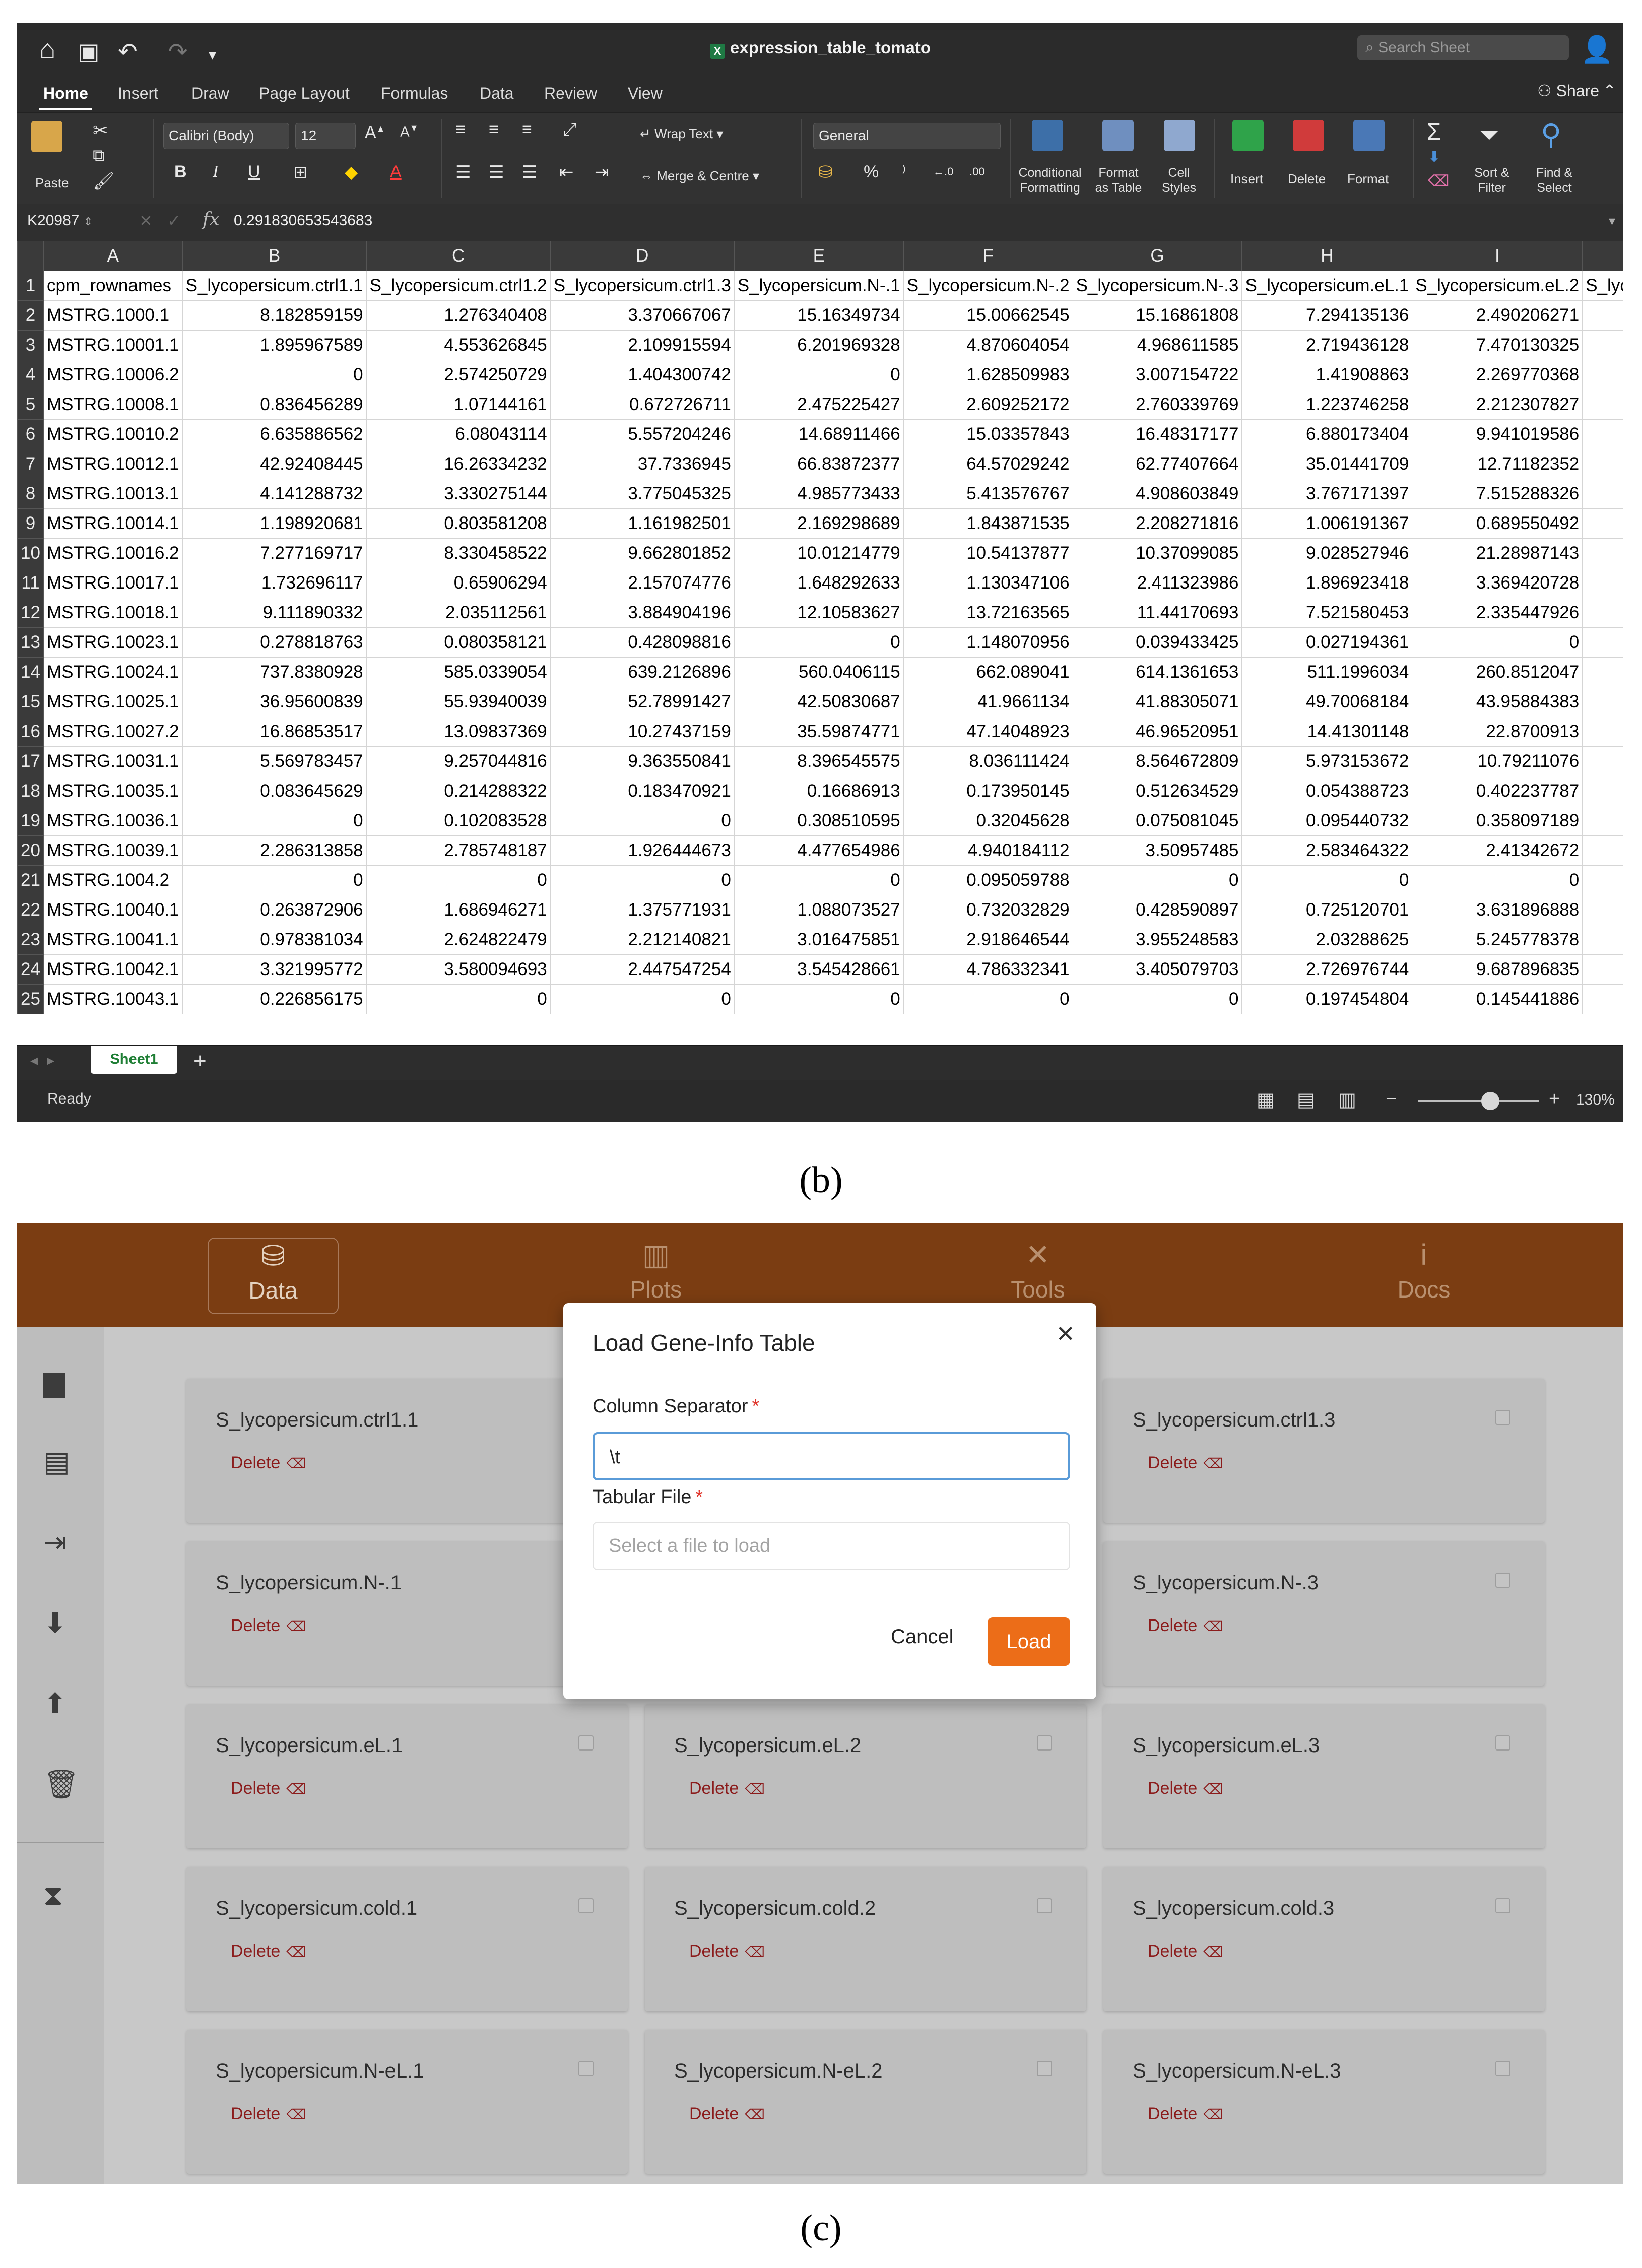  Describe the element at coordinates (1157, 702) in the screenshot. I see `cell: 41.88305071` at that location.